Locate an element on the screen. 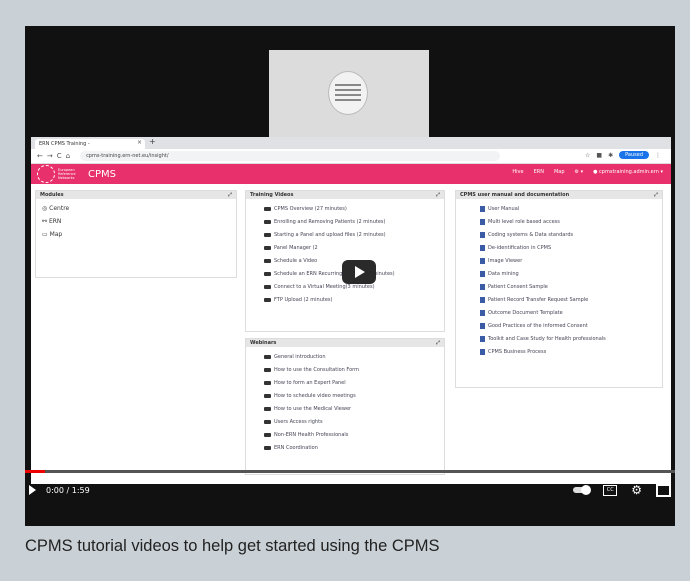  panel-title: CPMS user manual and documentation is located at coordinates (515, 195).